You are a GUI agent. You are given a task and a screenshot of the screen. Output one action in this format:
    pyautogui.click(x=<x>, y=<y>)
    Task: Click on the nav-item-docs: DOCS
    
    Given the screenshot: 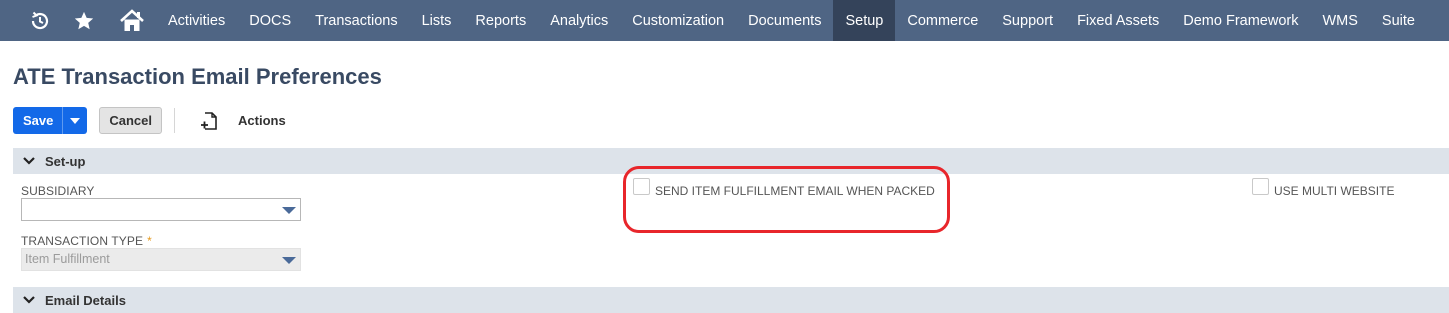 What is the action you would take?
    pyautogui.click(x=270, y=20)
    